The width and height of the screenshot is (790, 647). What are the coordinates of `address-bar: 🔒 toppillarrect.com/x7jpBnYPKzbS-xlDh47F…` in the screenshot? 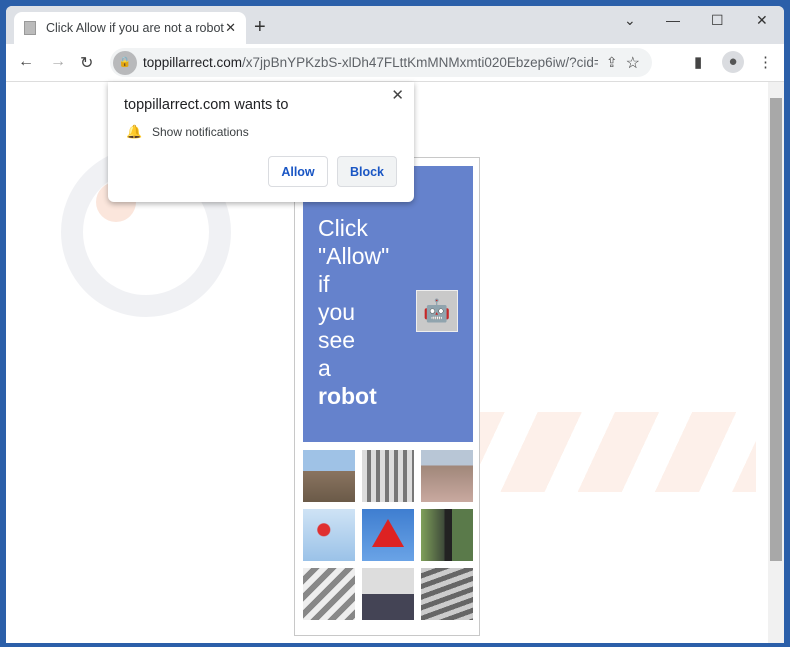 It's located at (381, 62).